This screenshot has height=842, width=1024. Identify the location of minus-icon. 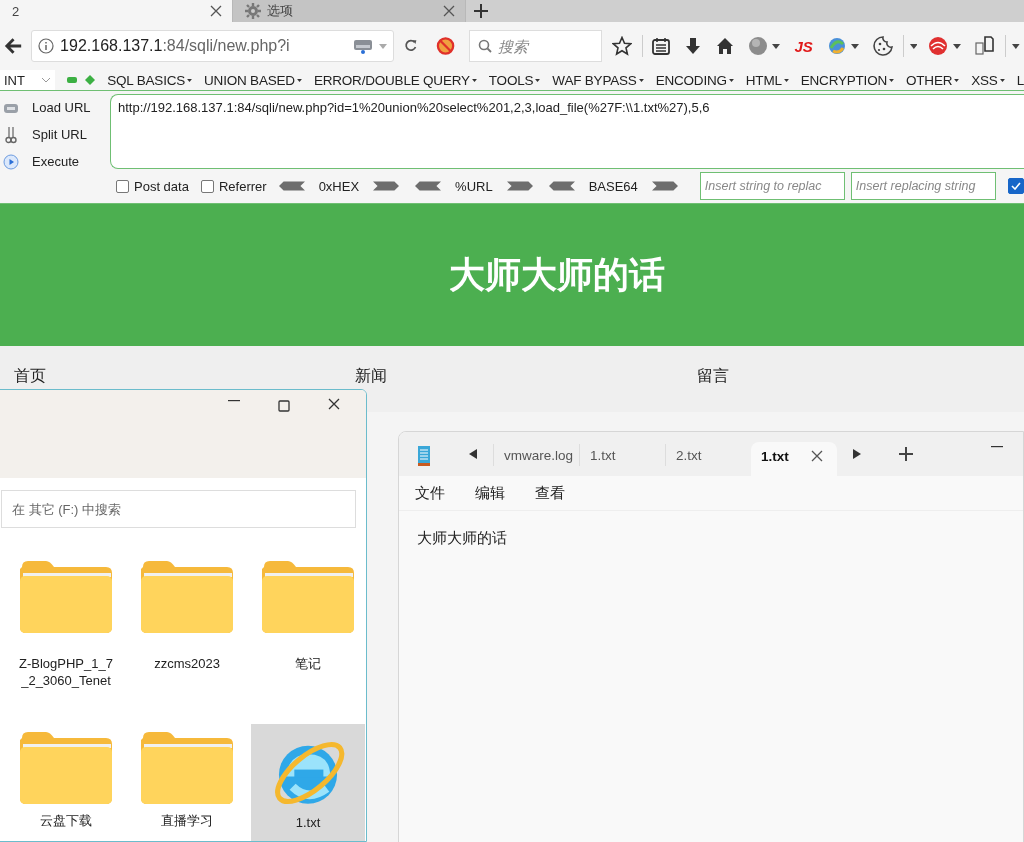
(72, 80).